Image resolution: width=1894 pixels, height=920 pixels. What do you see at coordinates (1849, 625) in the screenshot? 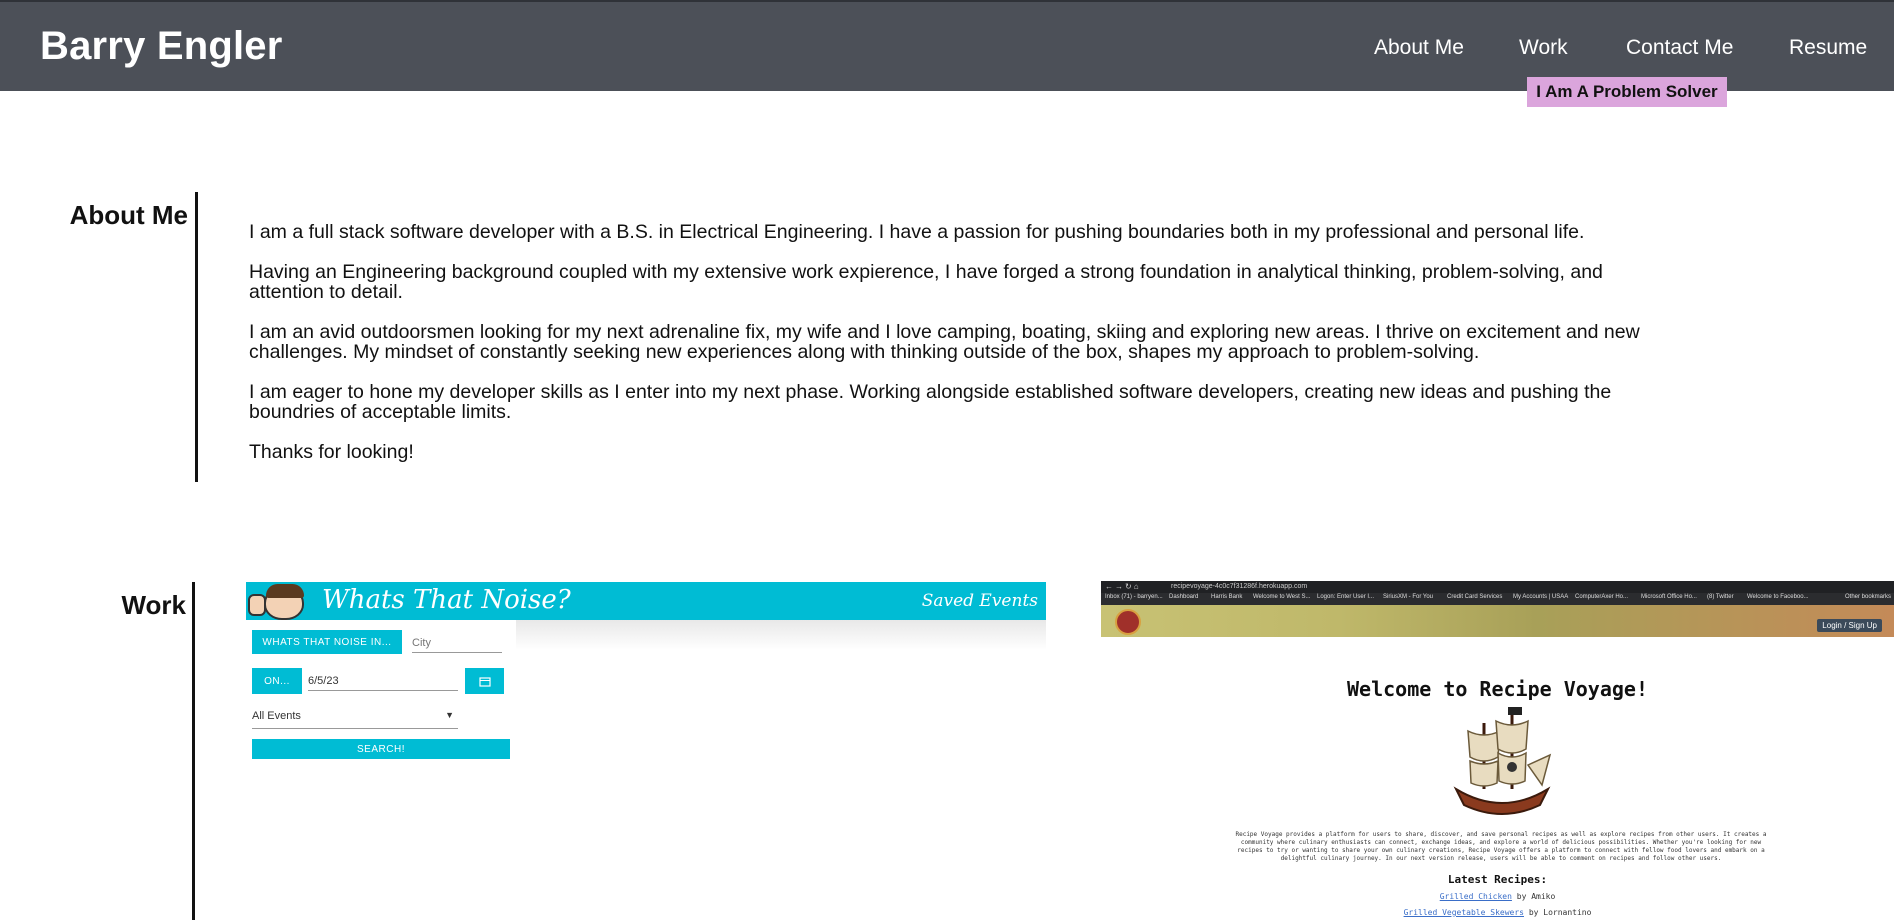
I see `login-signup-button: Login / Sign Up` at bounding box center [1849, 625].